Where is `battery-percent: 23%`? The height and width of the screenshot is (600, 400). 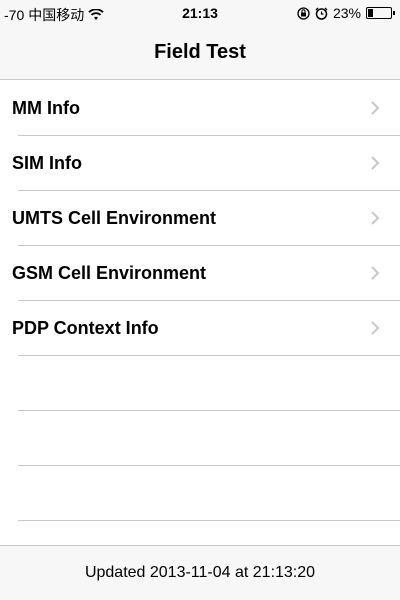
battery-percent: 23% is located at coordinates (346, 13).